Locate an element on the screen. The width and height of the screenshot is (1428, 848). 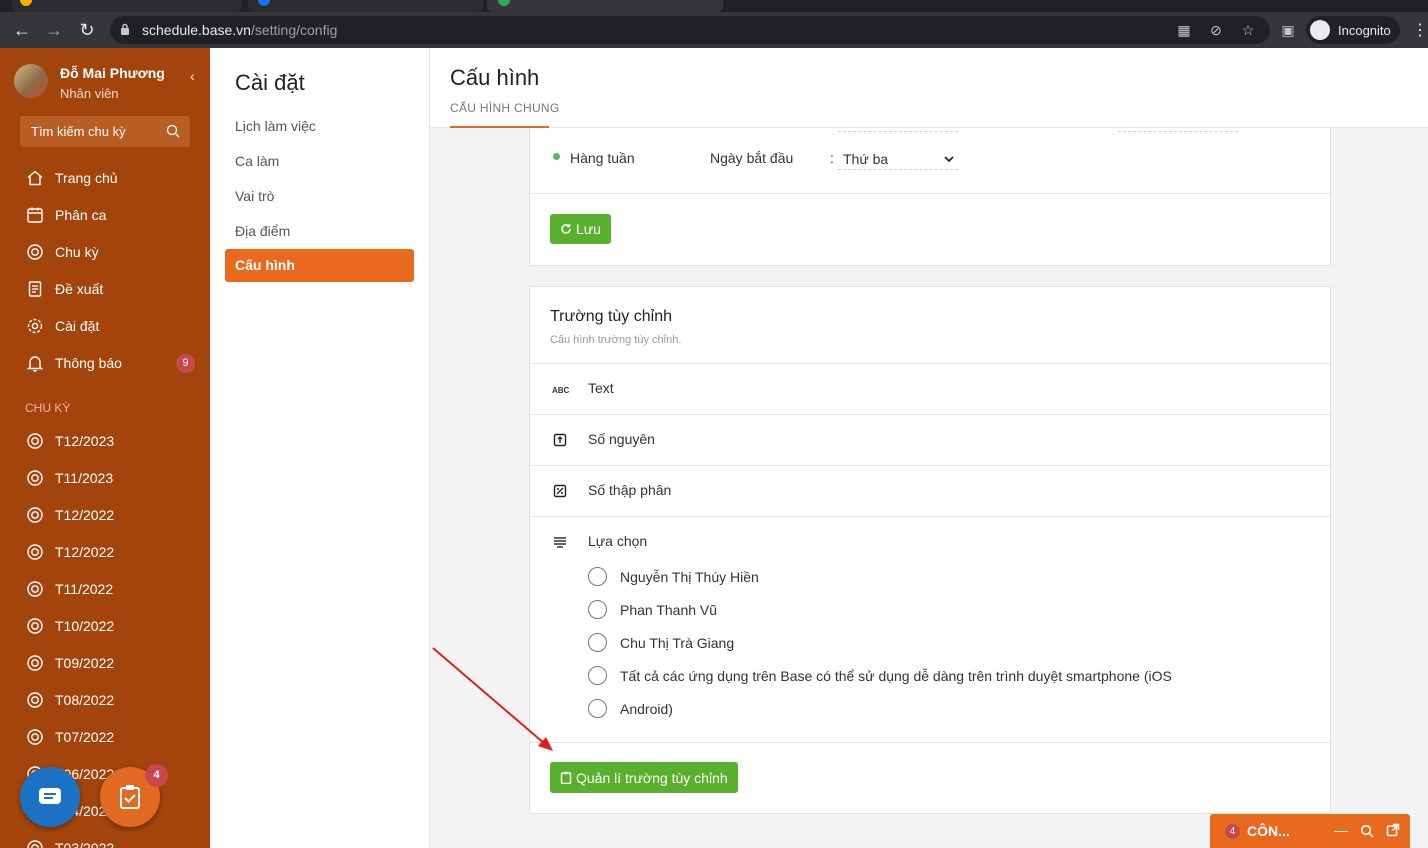
incognito-icon is located at coordinates (1320, 30).